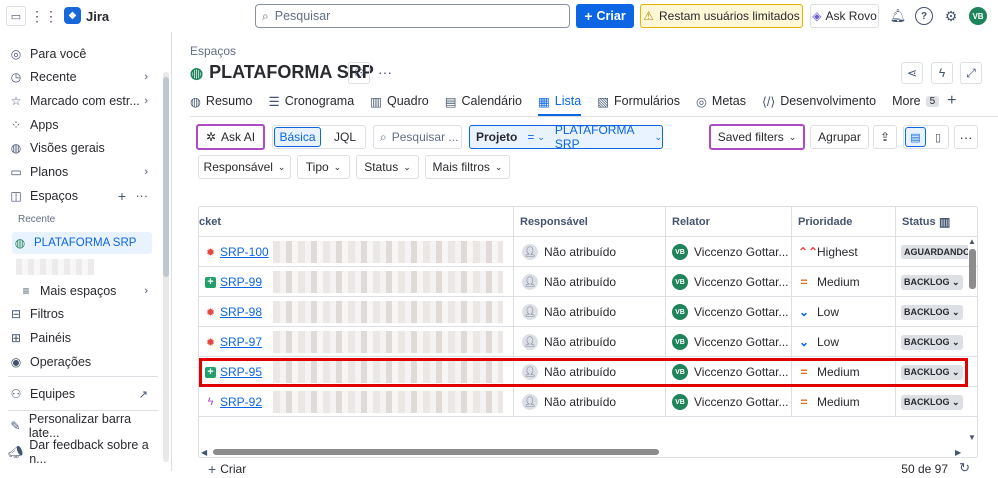  I want to click on tab-cronograma: ☰ Cronograma, so click(311, 101).